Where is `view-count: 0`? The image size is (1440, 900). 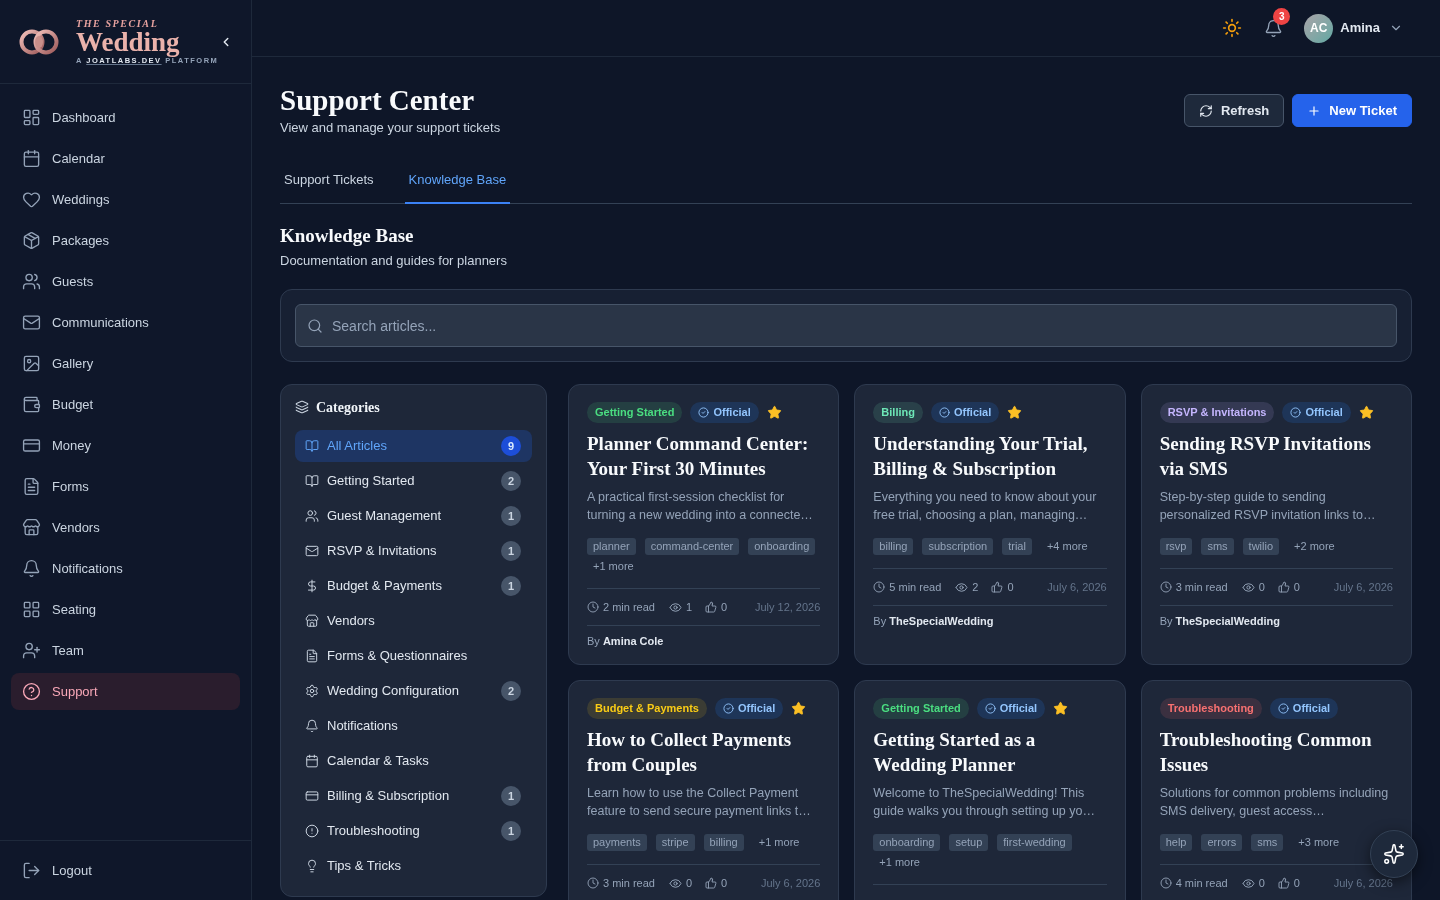 view-count: 0 is located at coordinates (1253, 883).